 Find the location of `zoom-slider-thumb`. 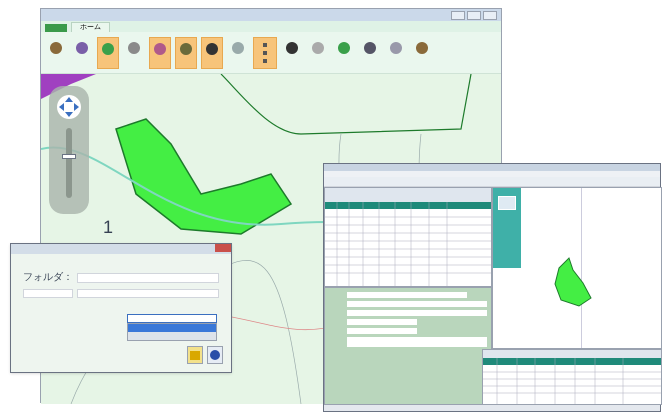

zoom-slider-thumb is located at coordinates (69, 156).